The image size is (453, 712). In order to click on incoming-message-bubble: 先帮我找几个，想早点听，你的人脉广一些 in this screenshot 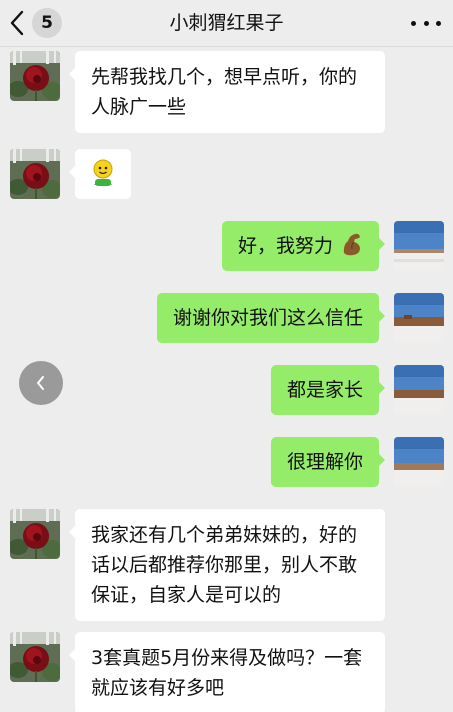, I will do `click(227, 92)`.